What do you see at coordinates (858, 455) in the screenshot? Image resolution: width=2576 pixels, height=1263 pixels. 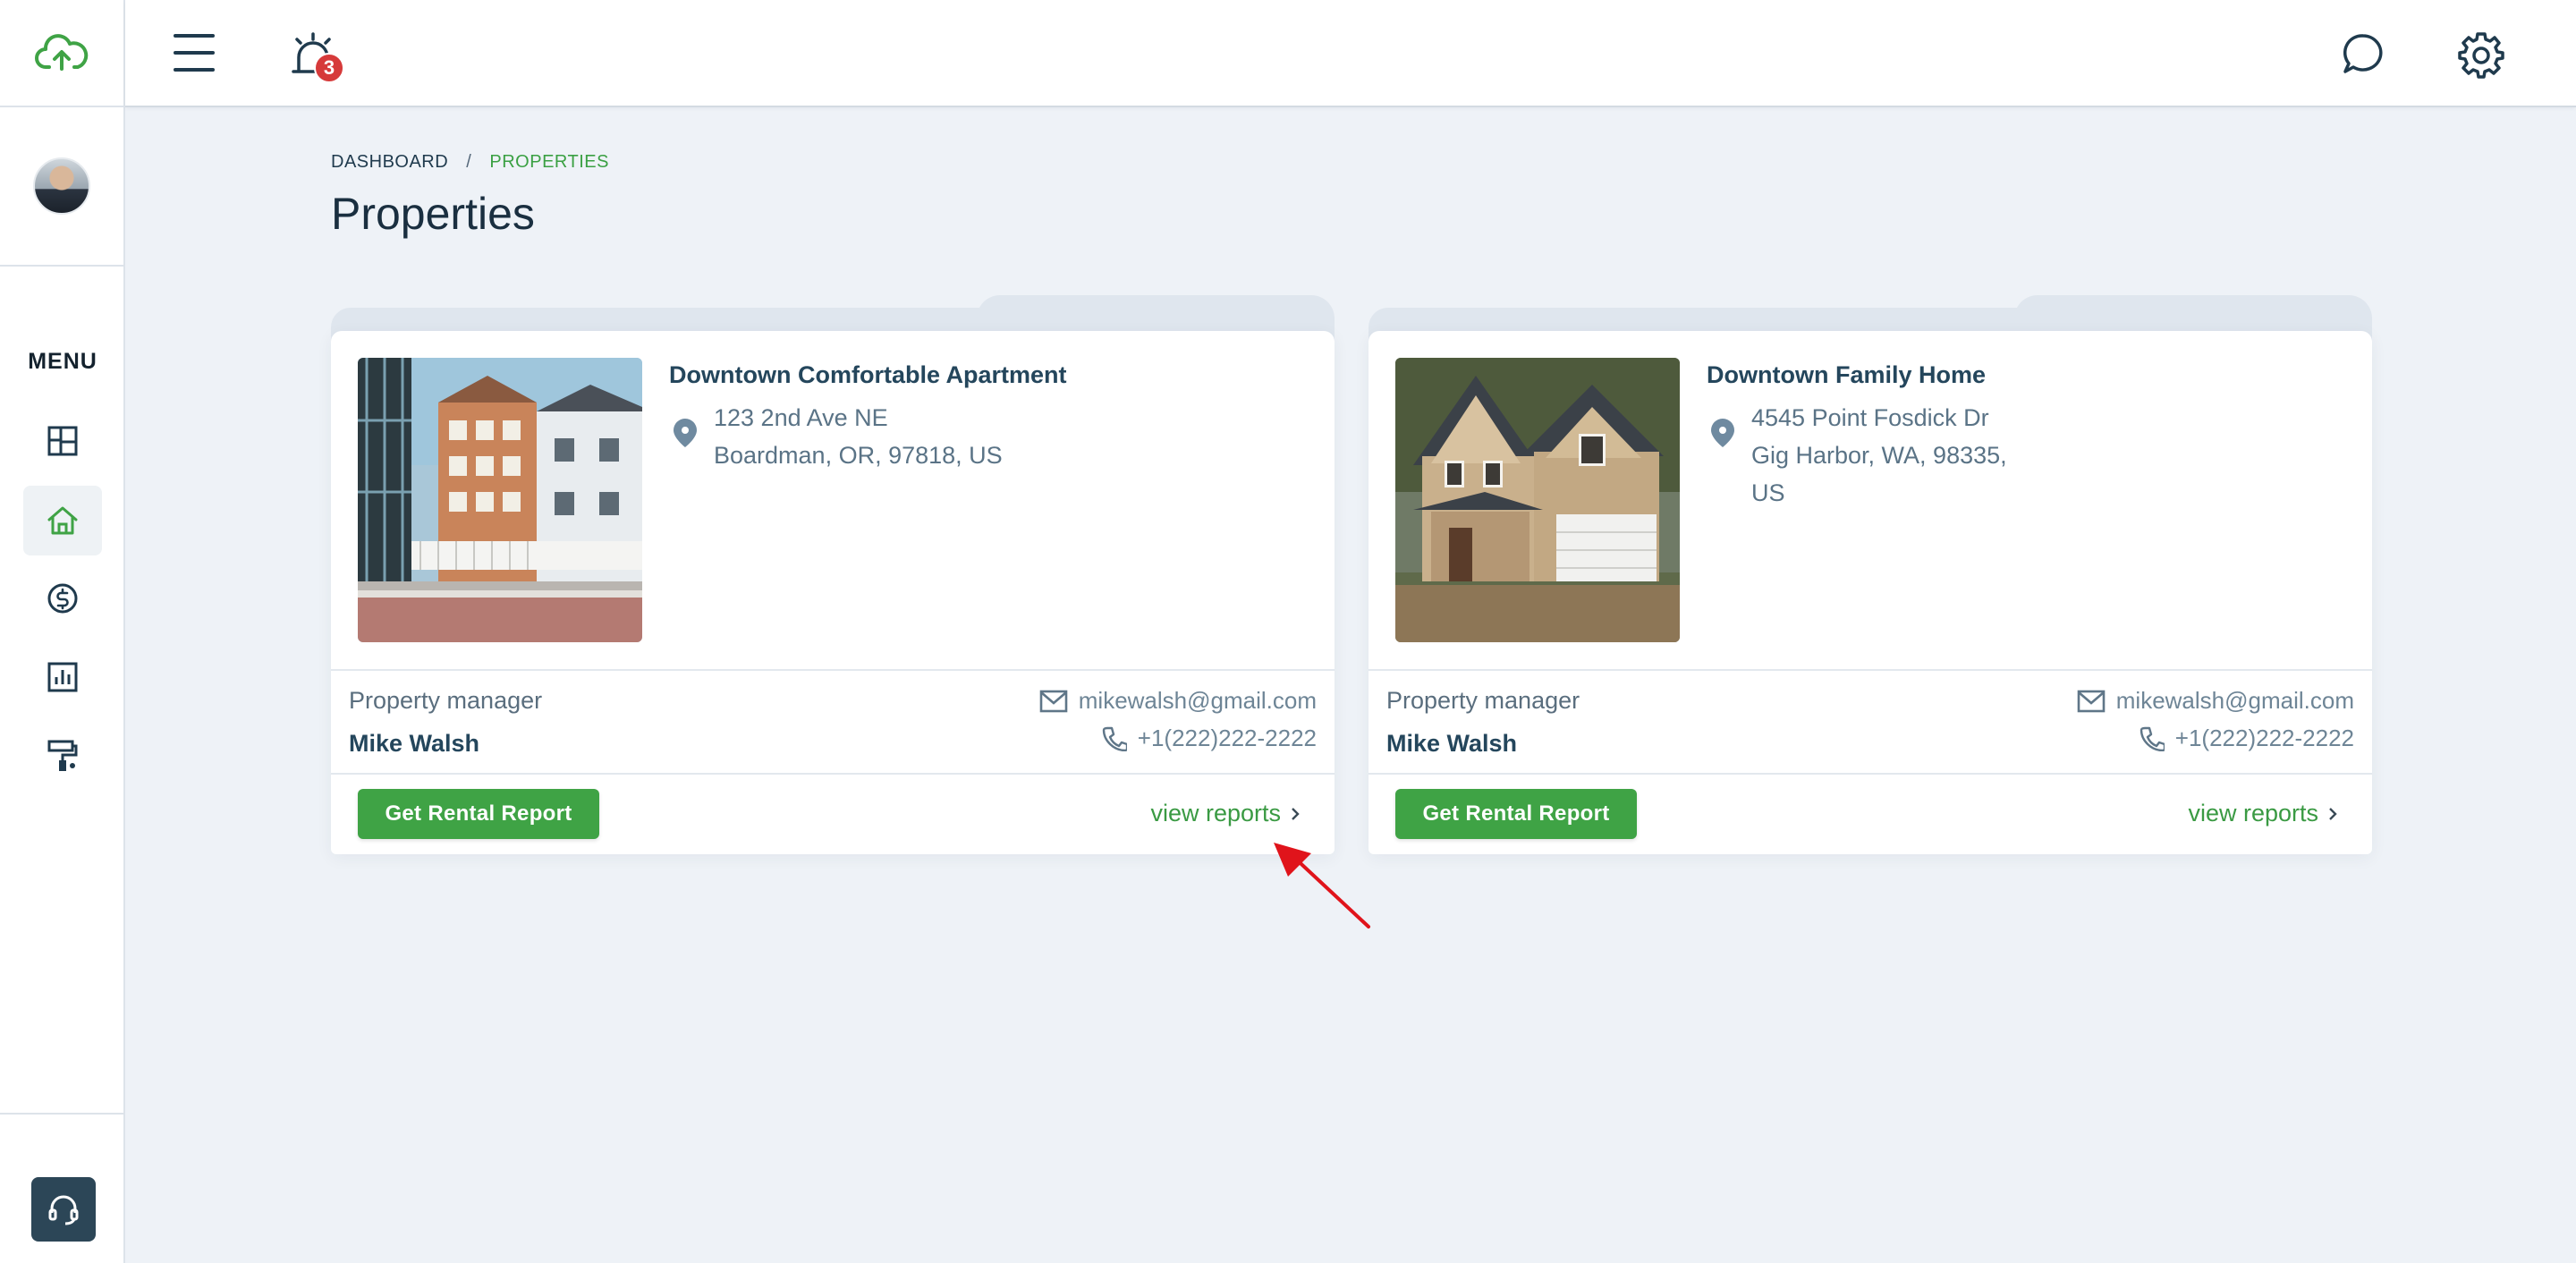 I see `address-line-2: Boardman, OR, 97818, US` at bounding box center [858, 455].